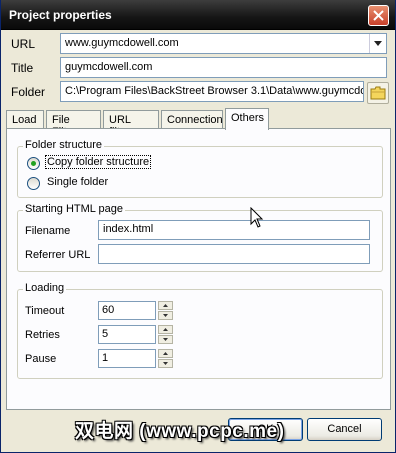 The height and width of the screenshot is (453, 396). What do you see at coordinates (33, 163) in the screenshot?
I see `copy-folder-structure-radio` at bounding box center [33, 163].